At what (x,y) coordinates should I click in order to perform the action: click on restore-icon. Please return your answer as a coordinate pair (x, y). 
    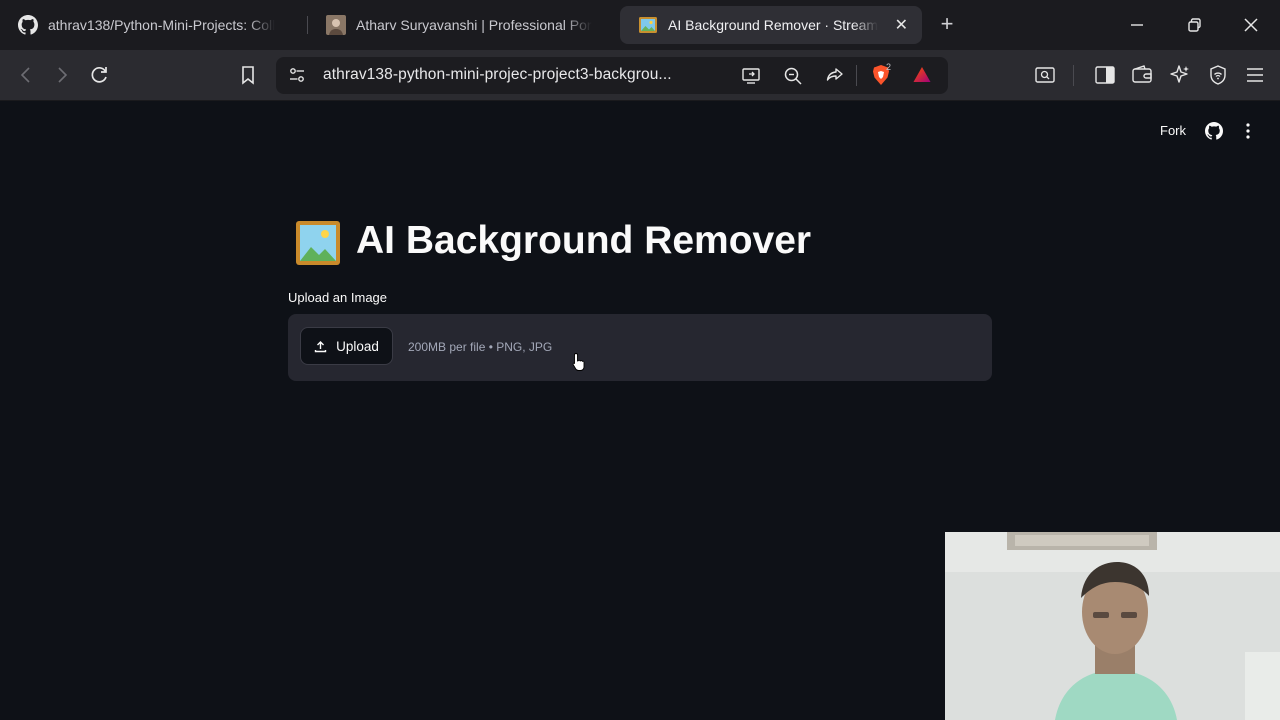
    Looking at the image, I should click on (1194, 25).